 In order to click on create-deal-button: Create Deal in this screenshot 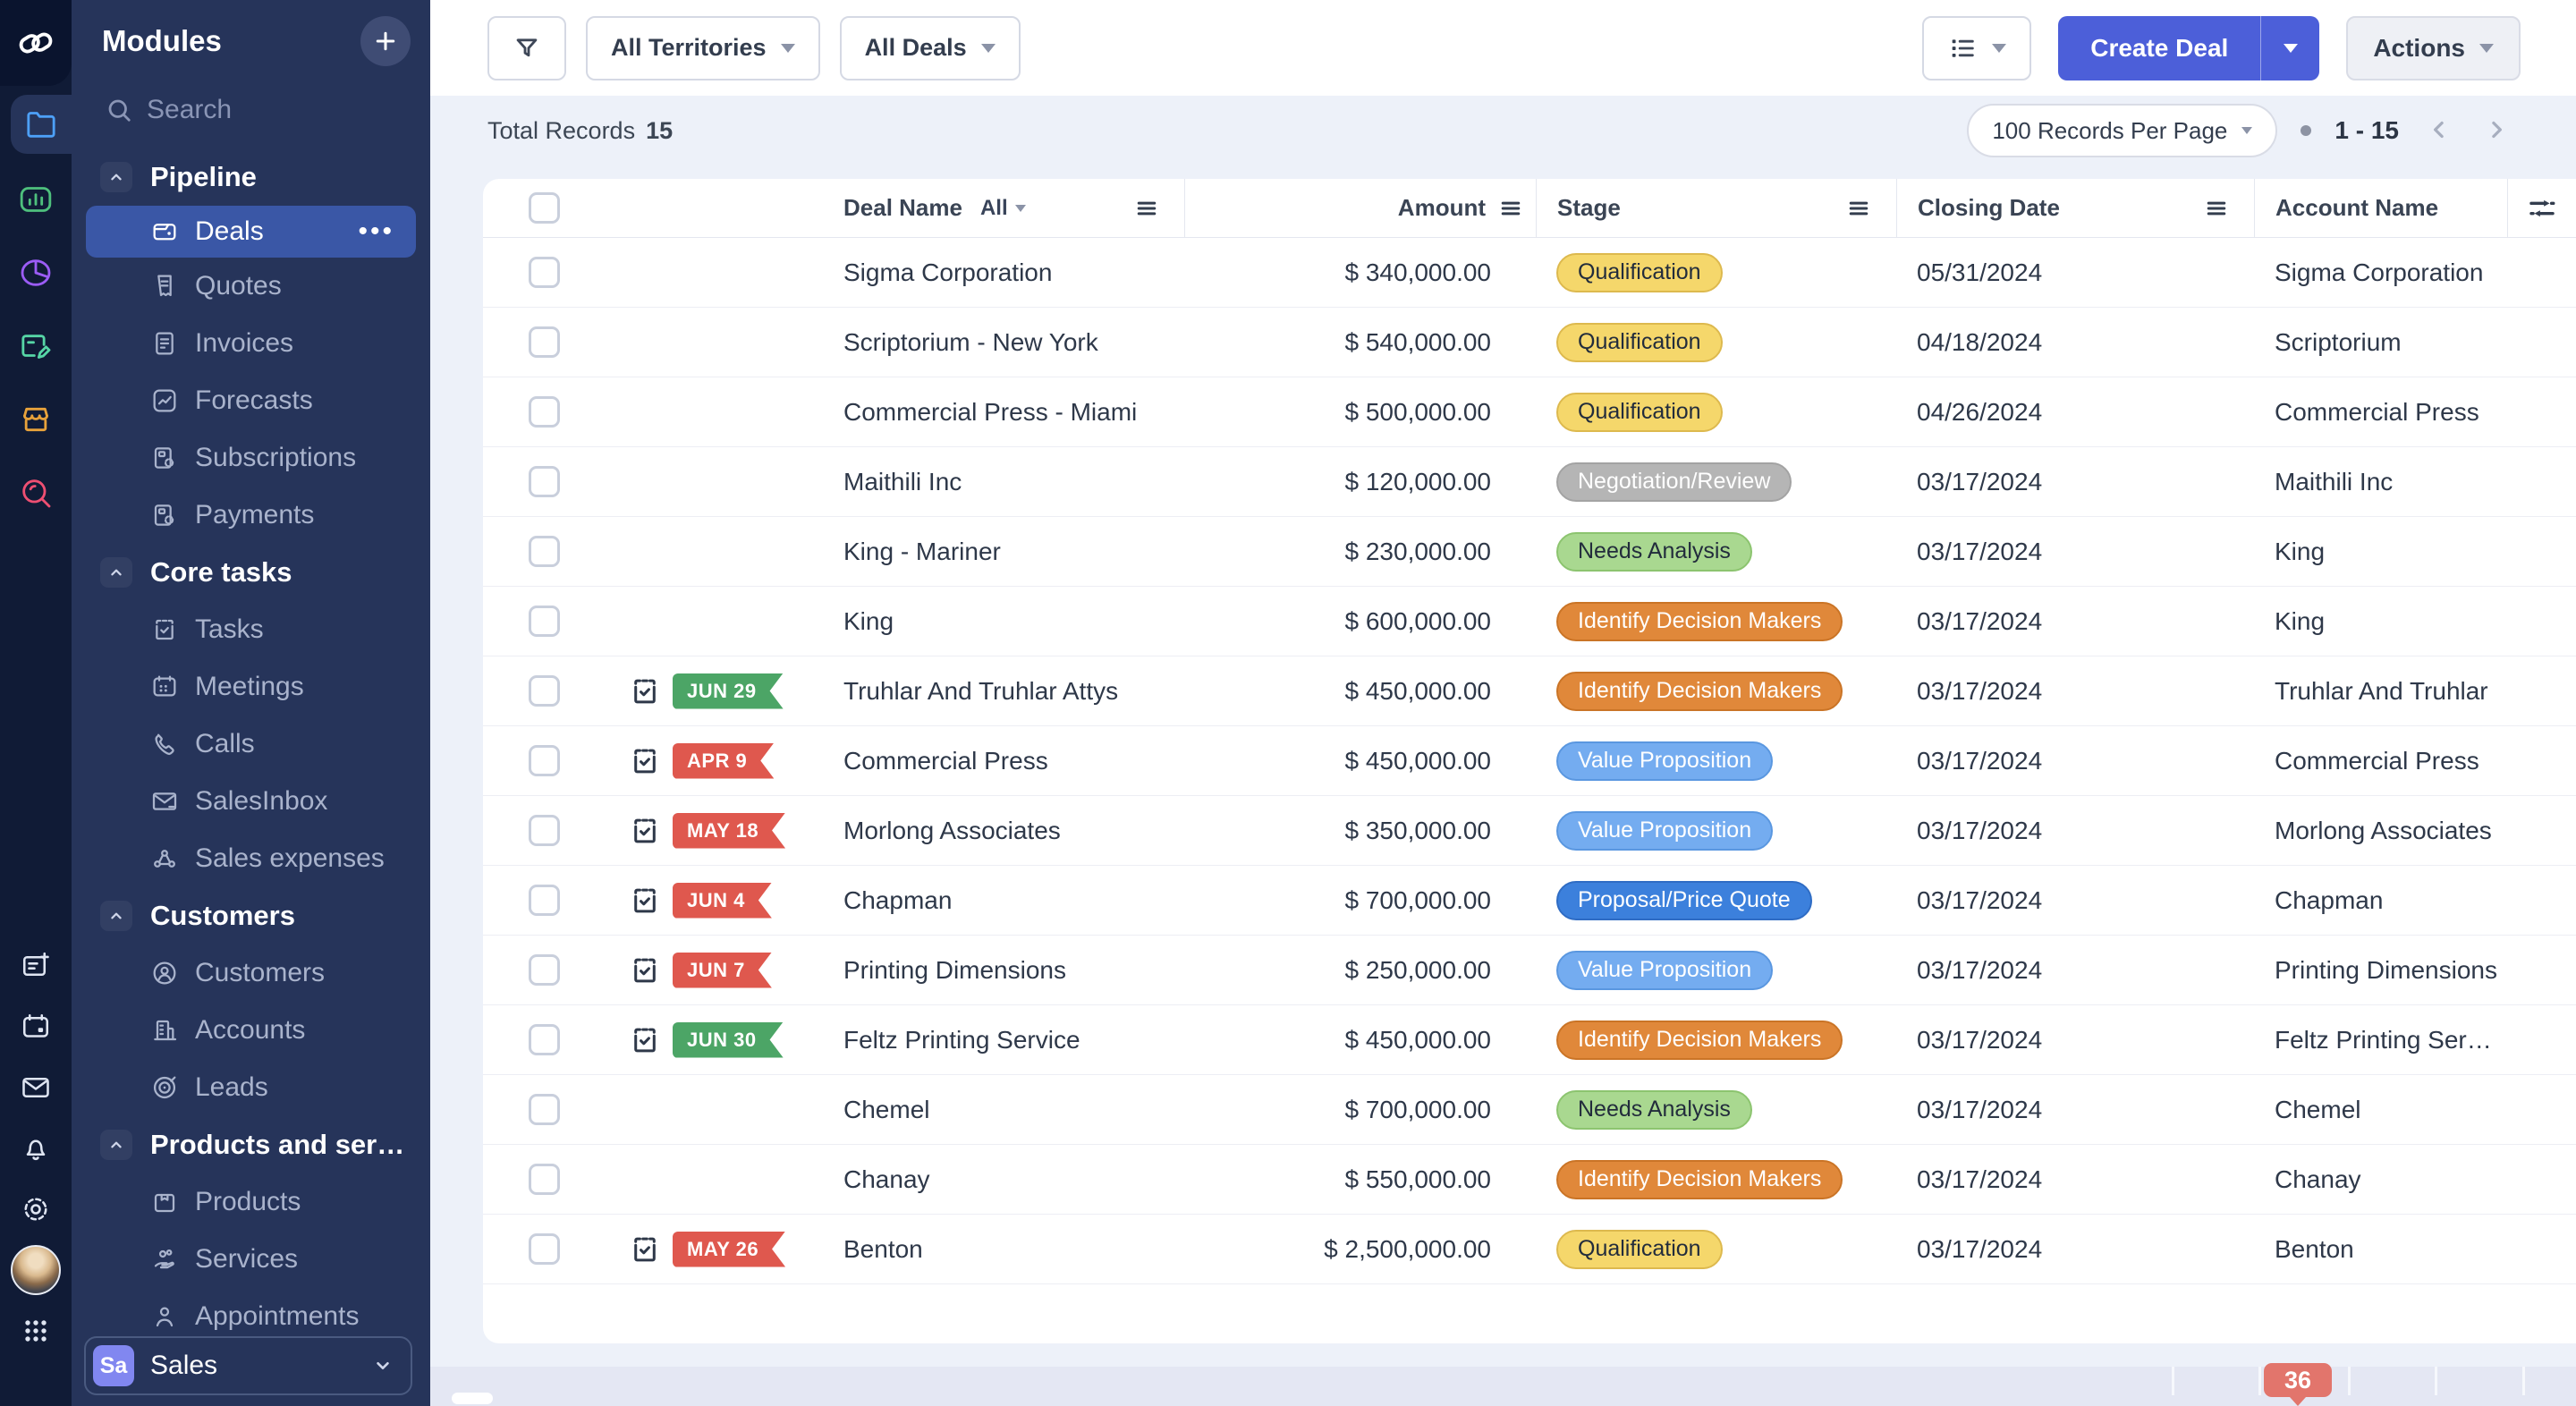, I will do `click(2159, 48)`.